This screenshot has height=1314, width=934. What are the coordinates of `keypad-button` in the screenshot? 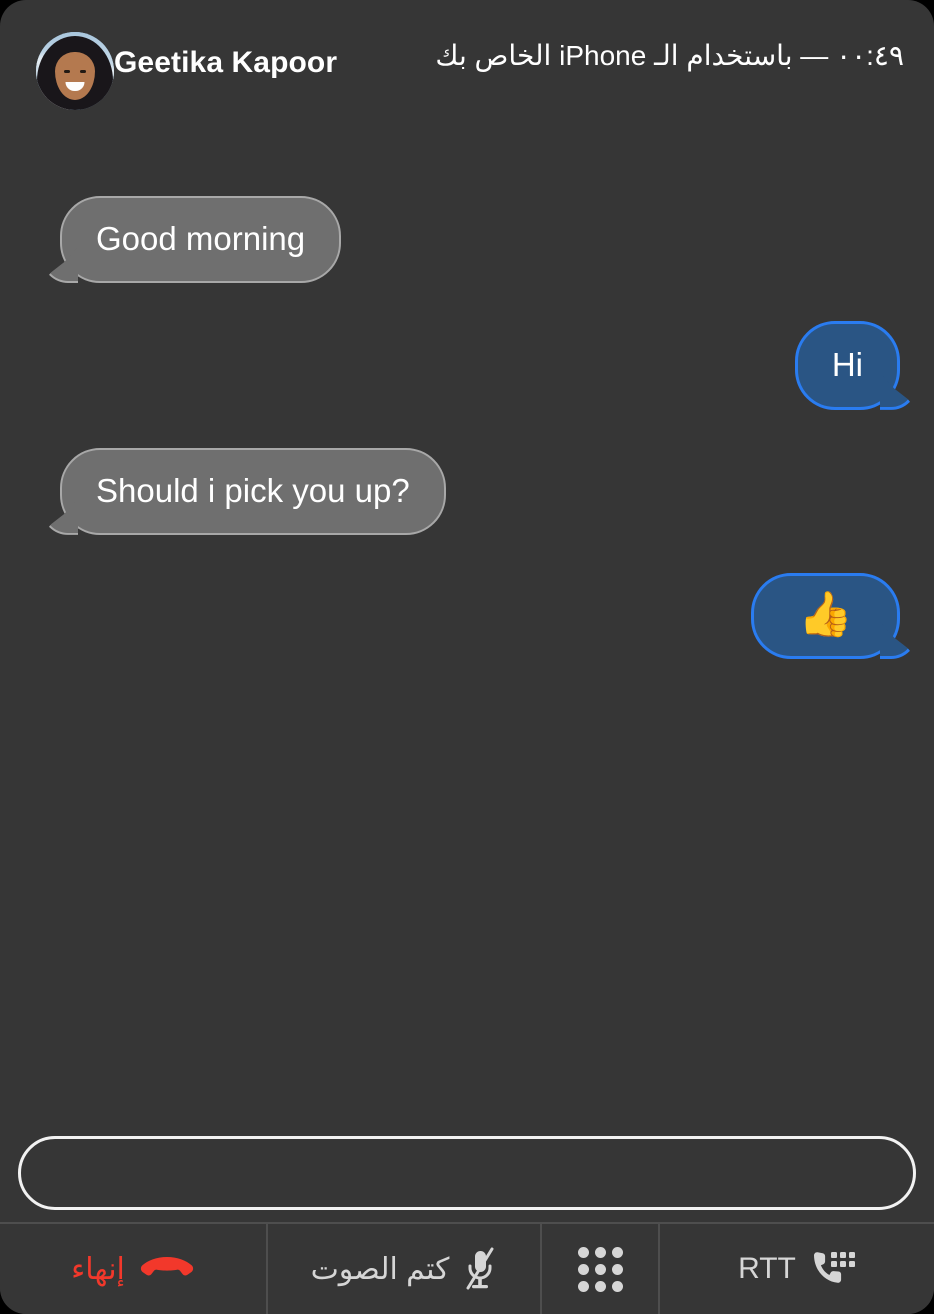 It's located at (601, 1269).